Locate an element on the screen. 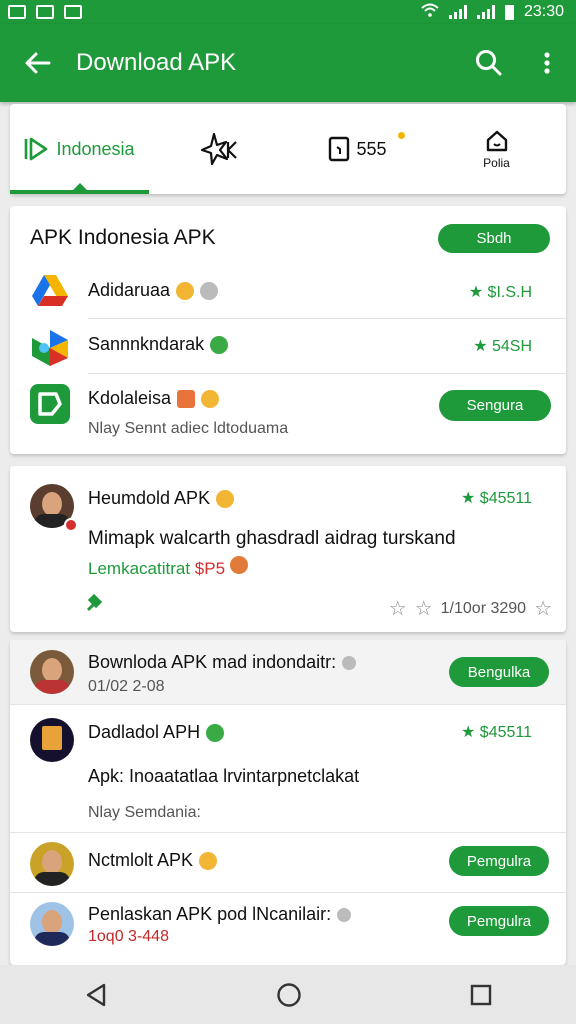 This screenshot has height=1024, width=576. tab-label: 555 is located at coordinates (371, 148).